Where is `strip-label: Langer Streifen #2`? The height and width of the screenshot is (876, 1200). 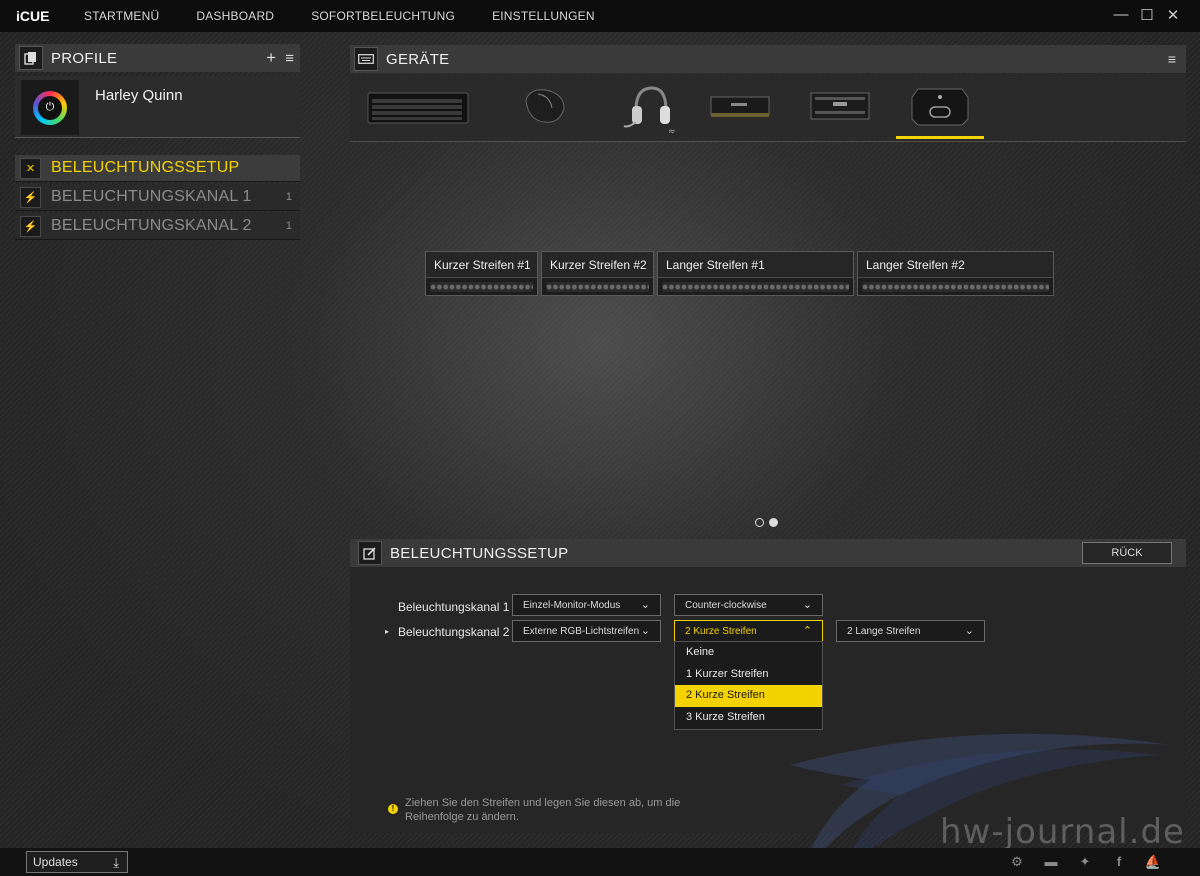 strip-label: Langer Streifen #2 is located at coordinates (955, 265).